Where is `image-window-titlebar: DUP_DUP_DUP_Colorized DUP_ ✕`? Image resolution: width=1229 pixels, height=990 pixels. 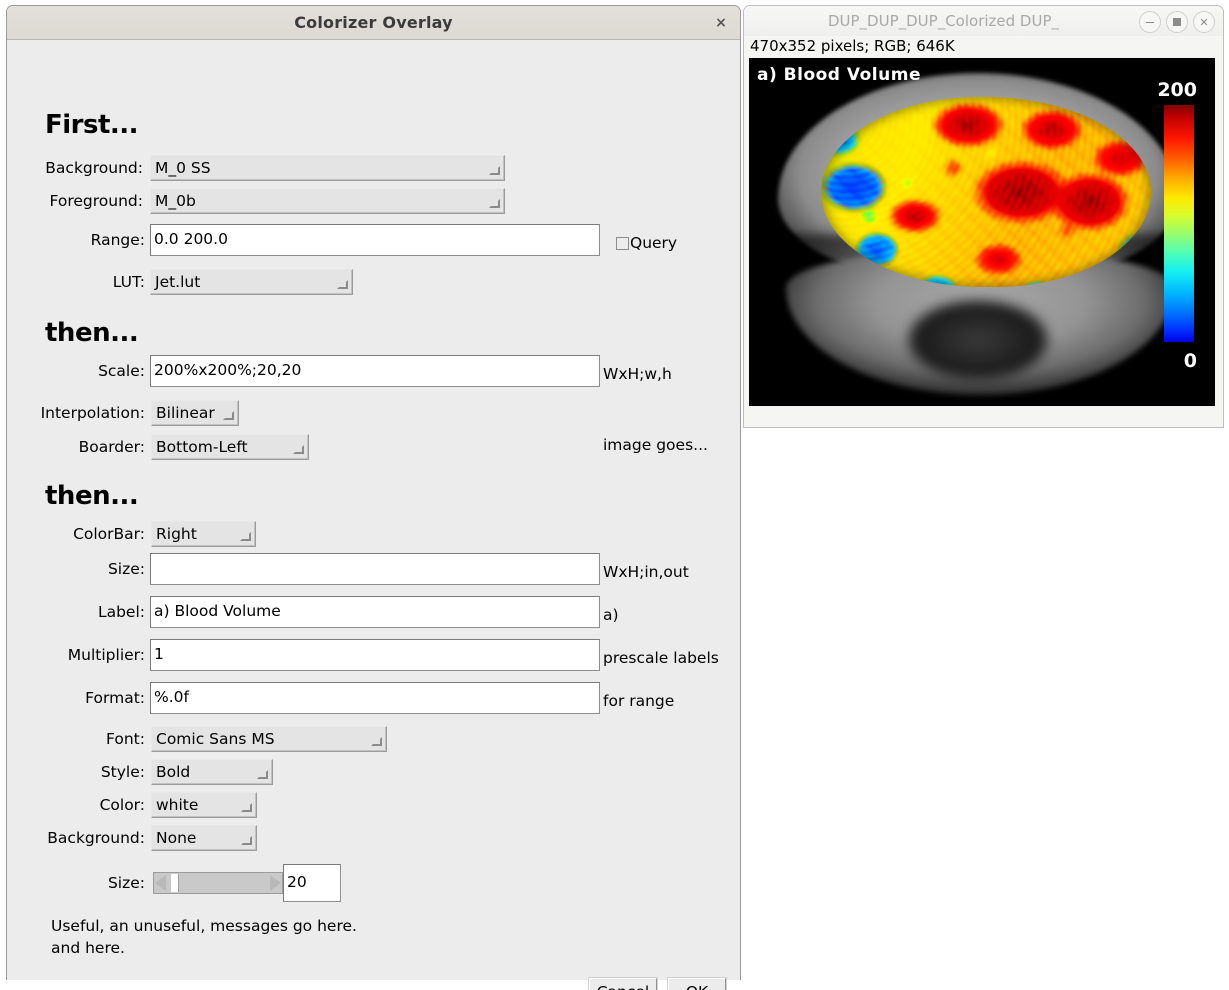
image-window-titlebar: DUP_DUP_DUP_Colorized DUP_ ✕ is located at coordinates (983, 21).